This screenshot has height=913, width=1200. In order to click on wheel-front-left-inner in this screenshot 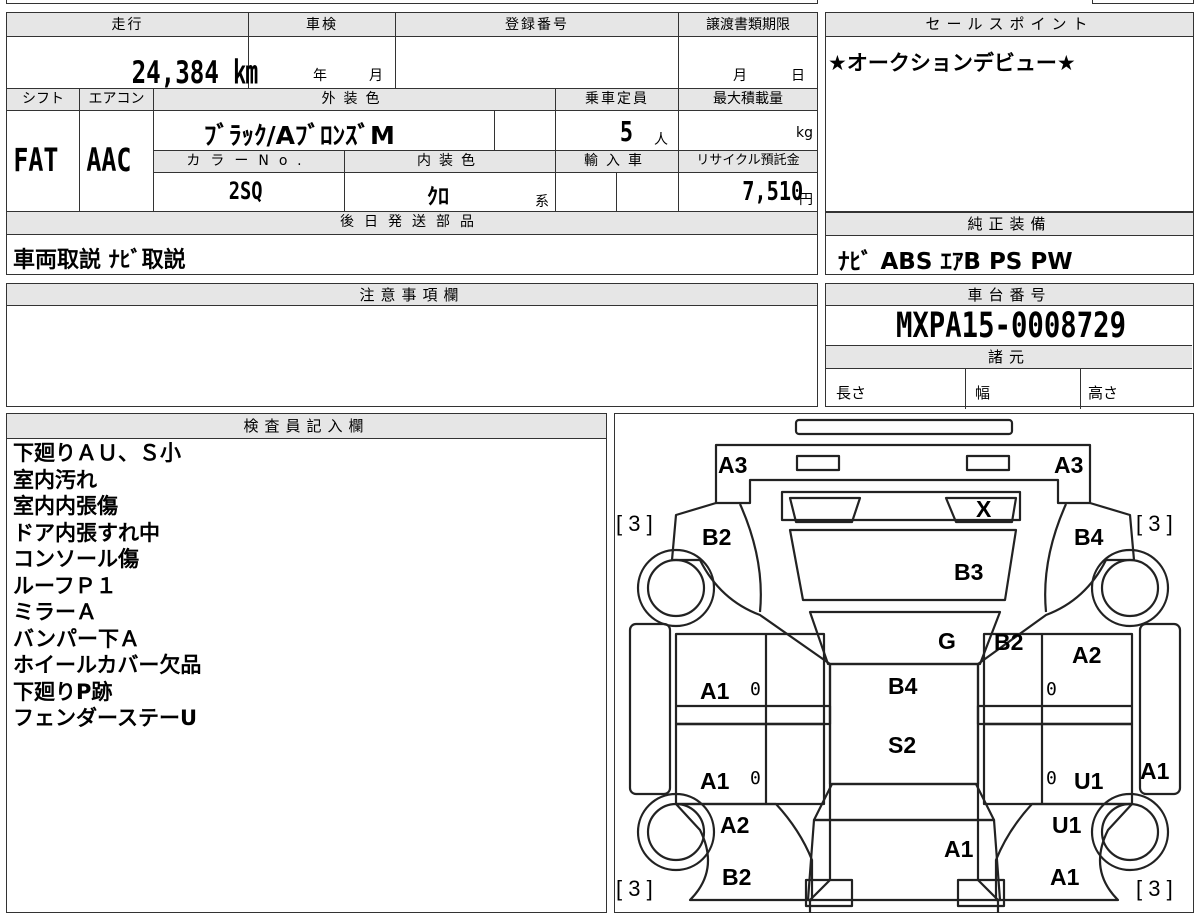, I will do `click(675, 587)`.